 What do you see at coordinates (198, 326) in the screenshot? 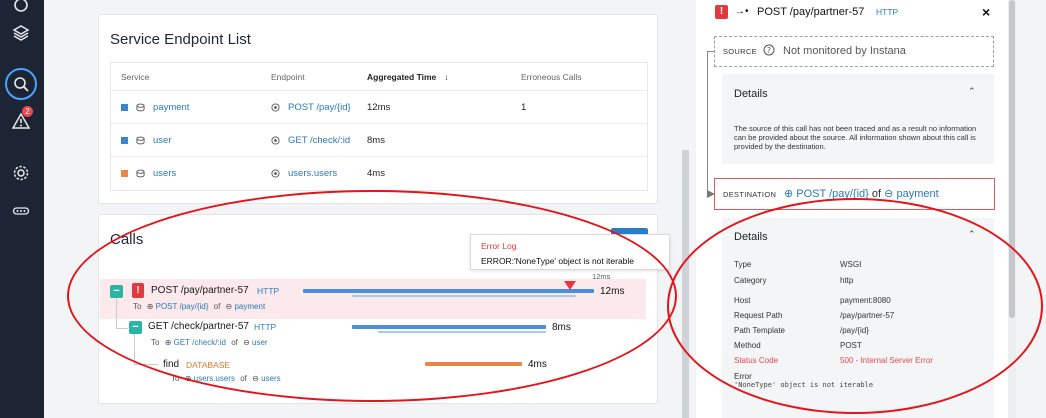
I see `call-name: GET /check/partner-57` at bounding box center [198, 326].